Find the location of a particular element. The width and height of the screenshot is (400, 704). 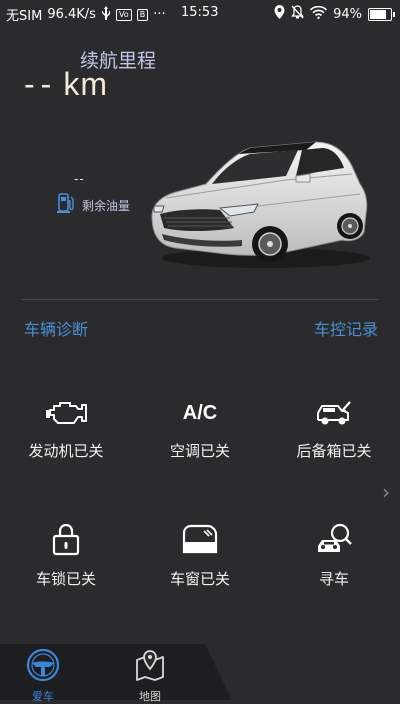

ac-label: 空调已关 is located at coordinates (199, 451).